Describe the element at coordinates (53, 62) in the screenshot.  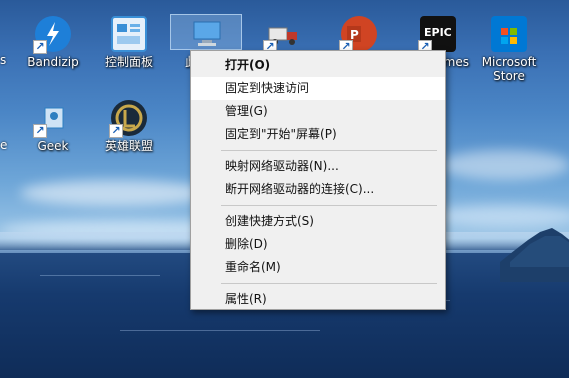
I see `desktop-icon-label: Bandizip` at that location.